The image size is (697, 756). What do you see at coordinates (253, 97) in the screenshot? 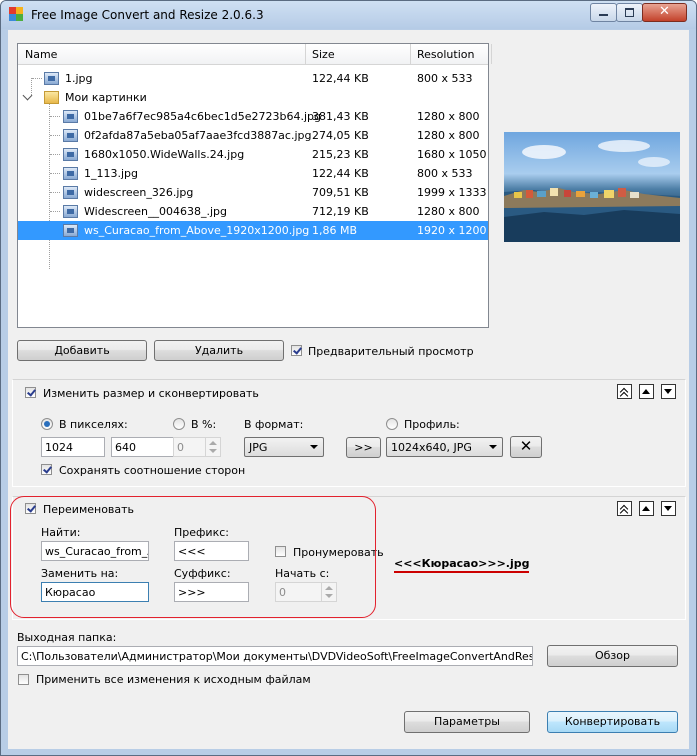
I see `list-item-folder: Мои картинки` at bounding box center [253, 97].